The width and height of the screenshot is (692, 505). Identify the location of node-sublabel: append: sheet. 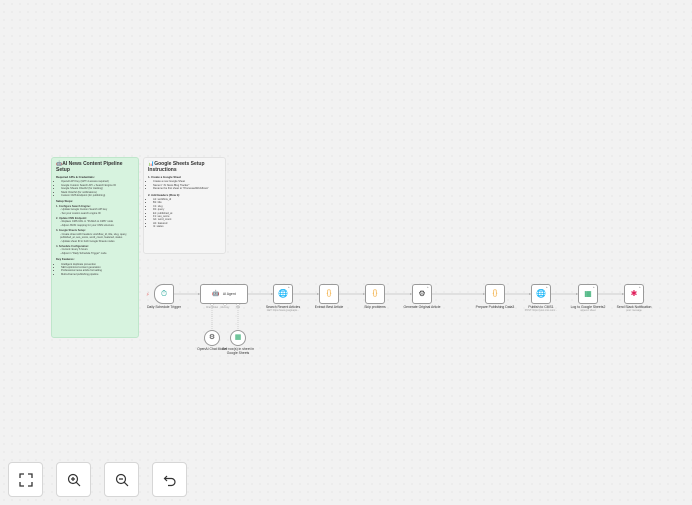
(588, 310).